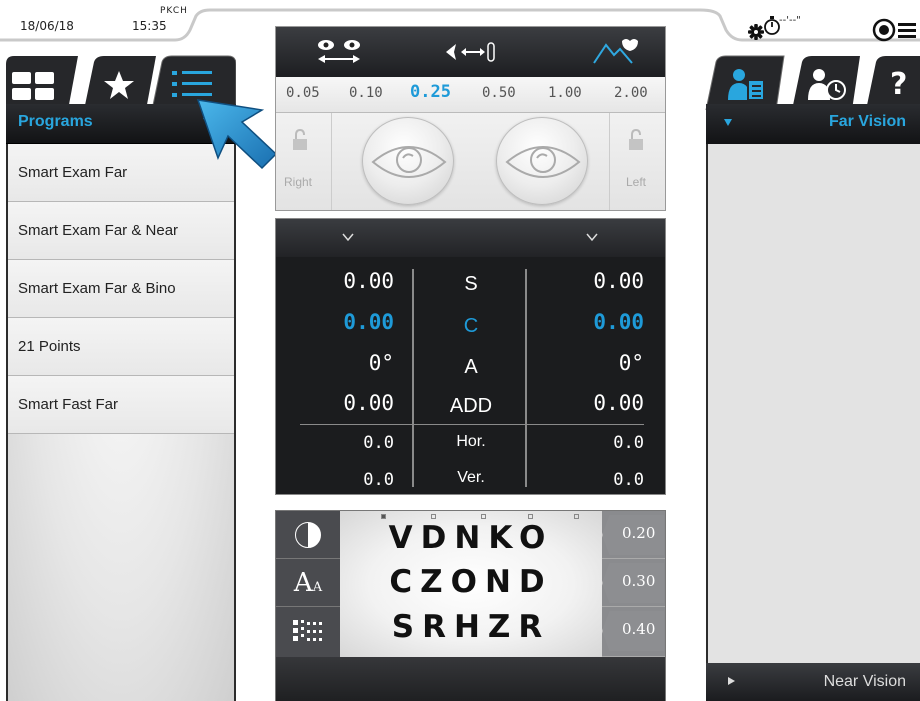 The height and width of the screenshot is (701, 920). I want to click on contrast-button, so click(308, 535).